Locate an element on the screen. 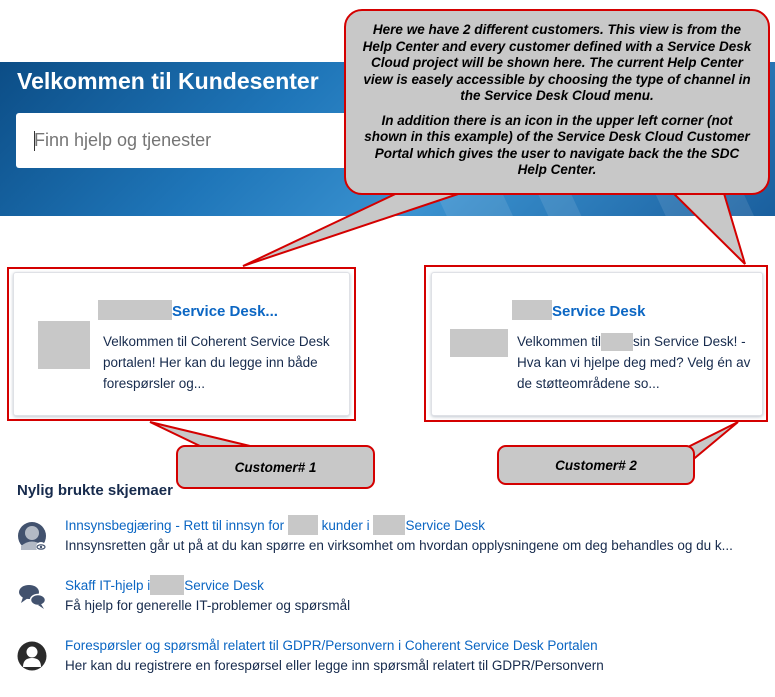 This screenshot has width=775, height=697. search-input is located at coordinates (200, 140).